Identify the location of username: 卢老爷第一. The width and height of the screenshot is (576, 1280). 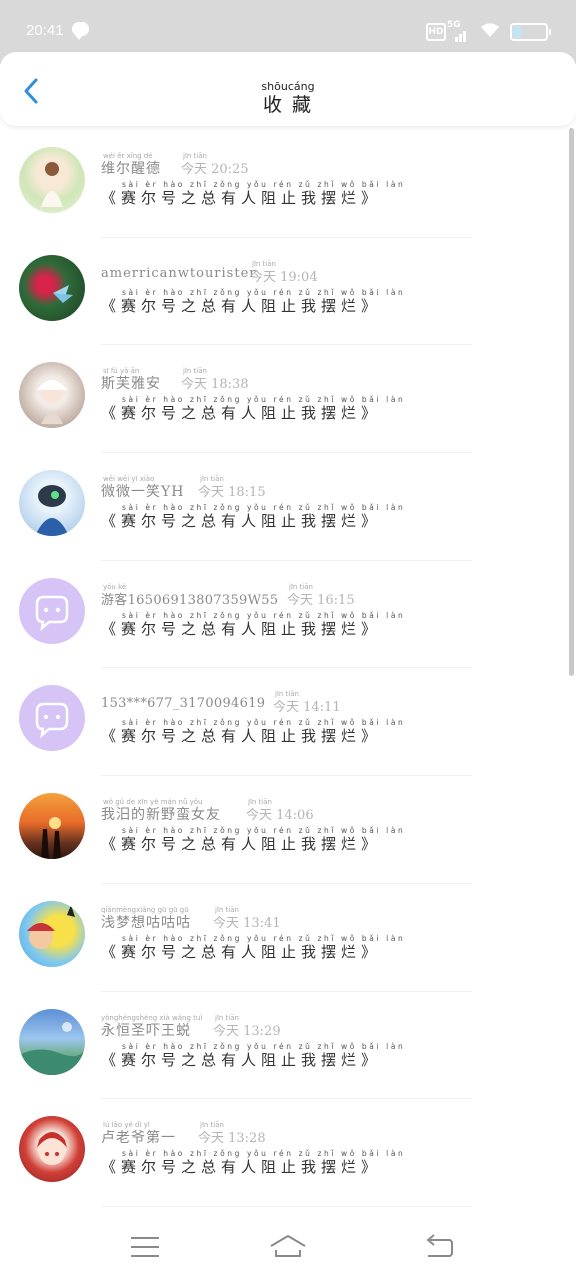
(138, 1138).